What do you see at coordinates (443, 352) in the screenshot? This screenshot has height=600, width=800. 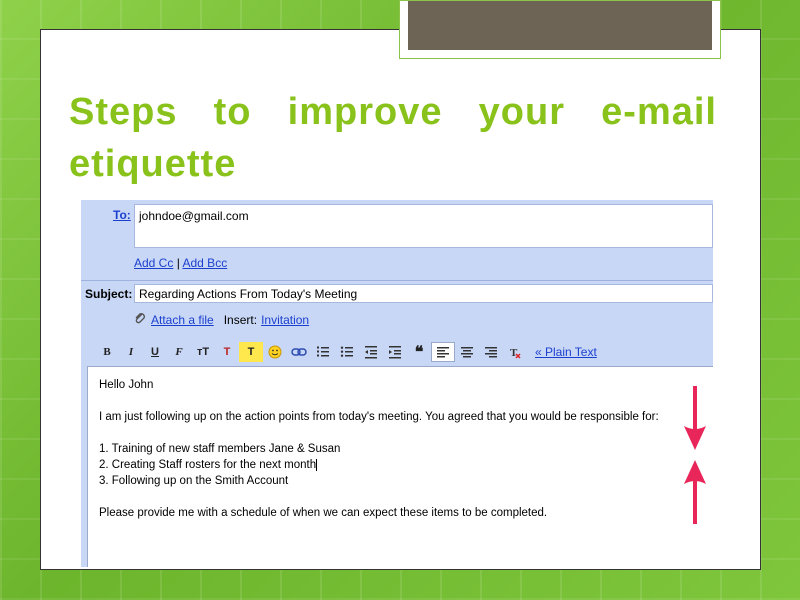 I see `align-left-icon` at bounding box center [443, 352].